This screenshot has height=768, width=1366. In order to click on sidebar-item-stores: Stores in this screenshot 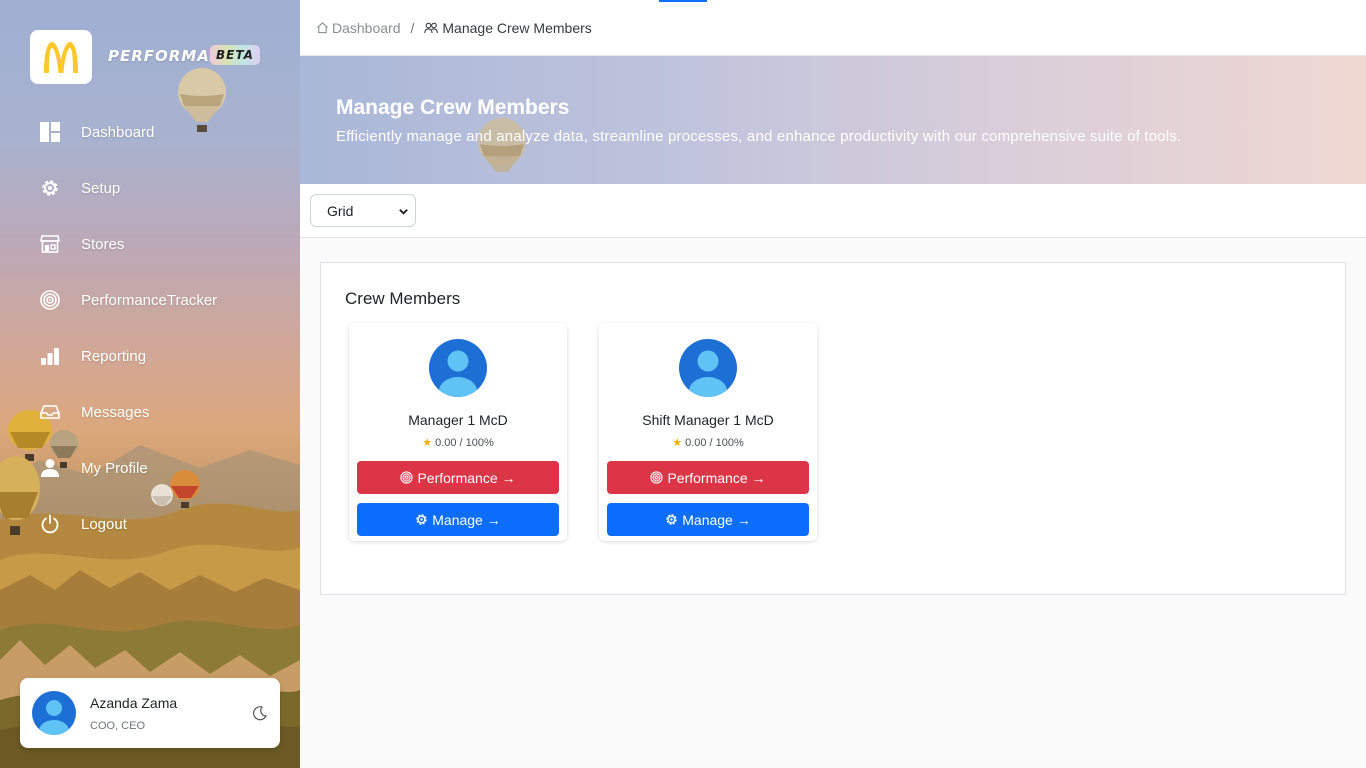, I will do `click(150, 244)`.